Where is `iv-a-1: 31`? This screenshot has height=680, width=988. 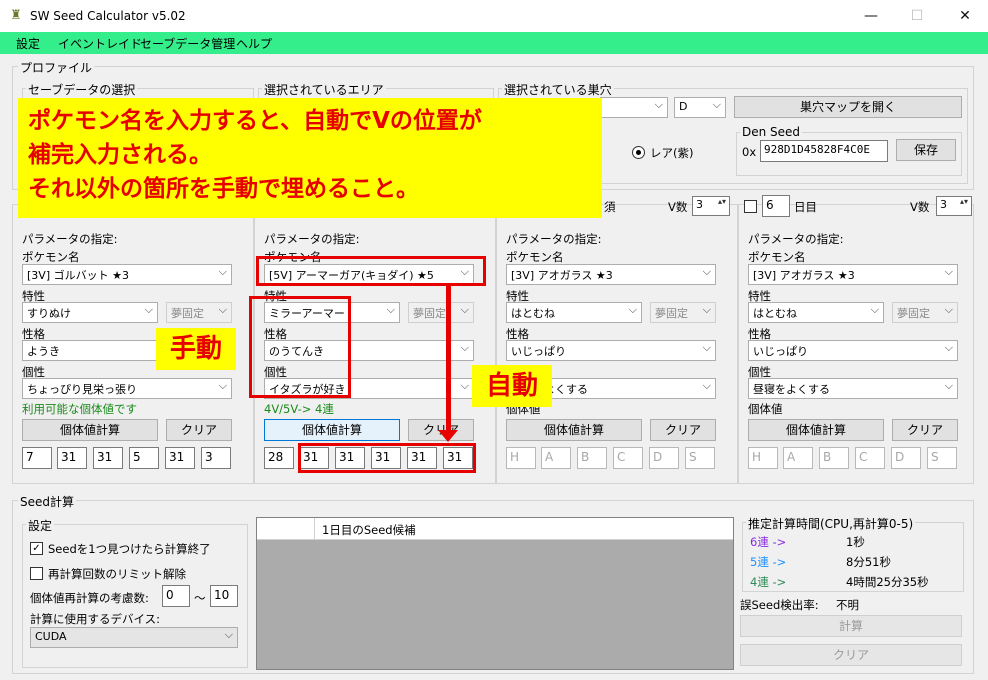
iv-a-1: 31 is located at coordinates (72, 458).